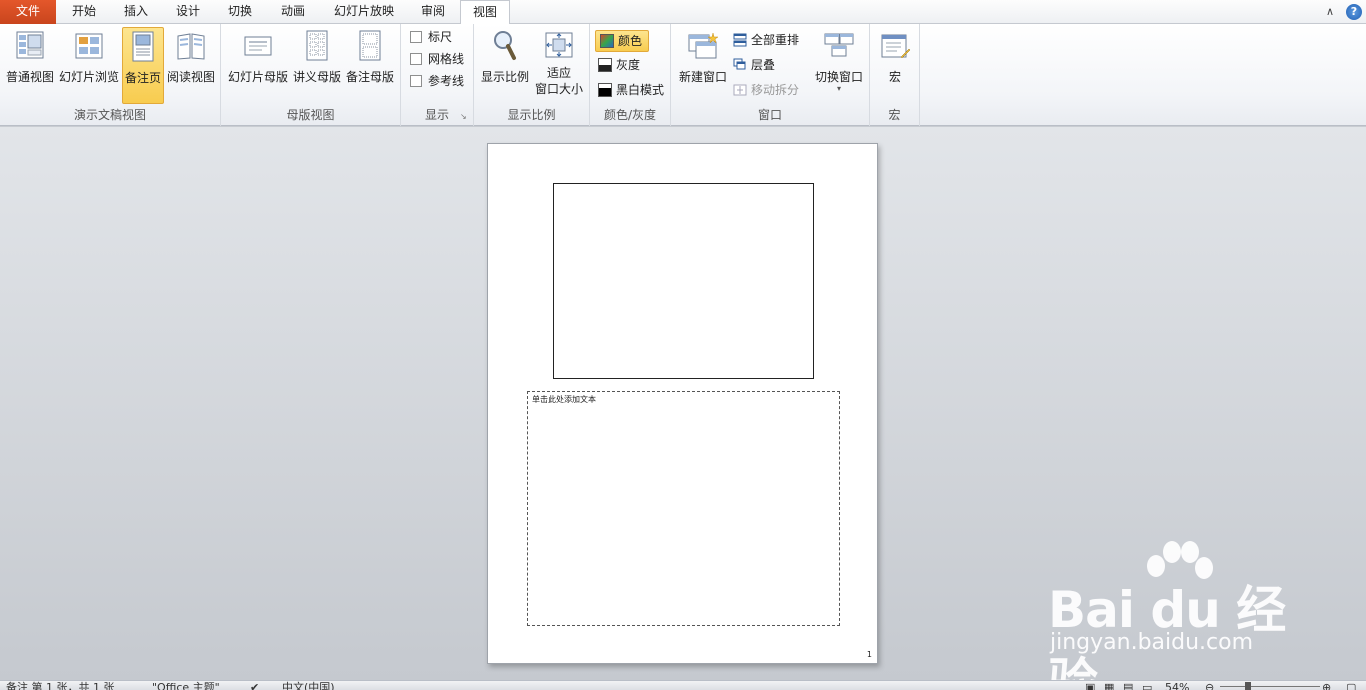 Image resolution: width=1366 pixels, height=690 pixels. I want to click on zoom-slider-thumb, so click(1248, 686).